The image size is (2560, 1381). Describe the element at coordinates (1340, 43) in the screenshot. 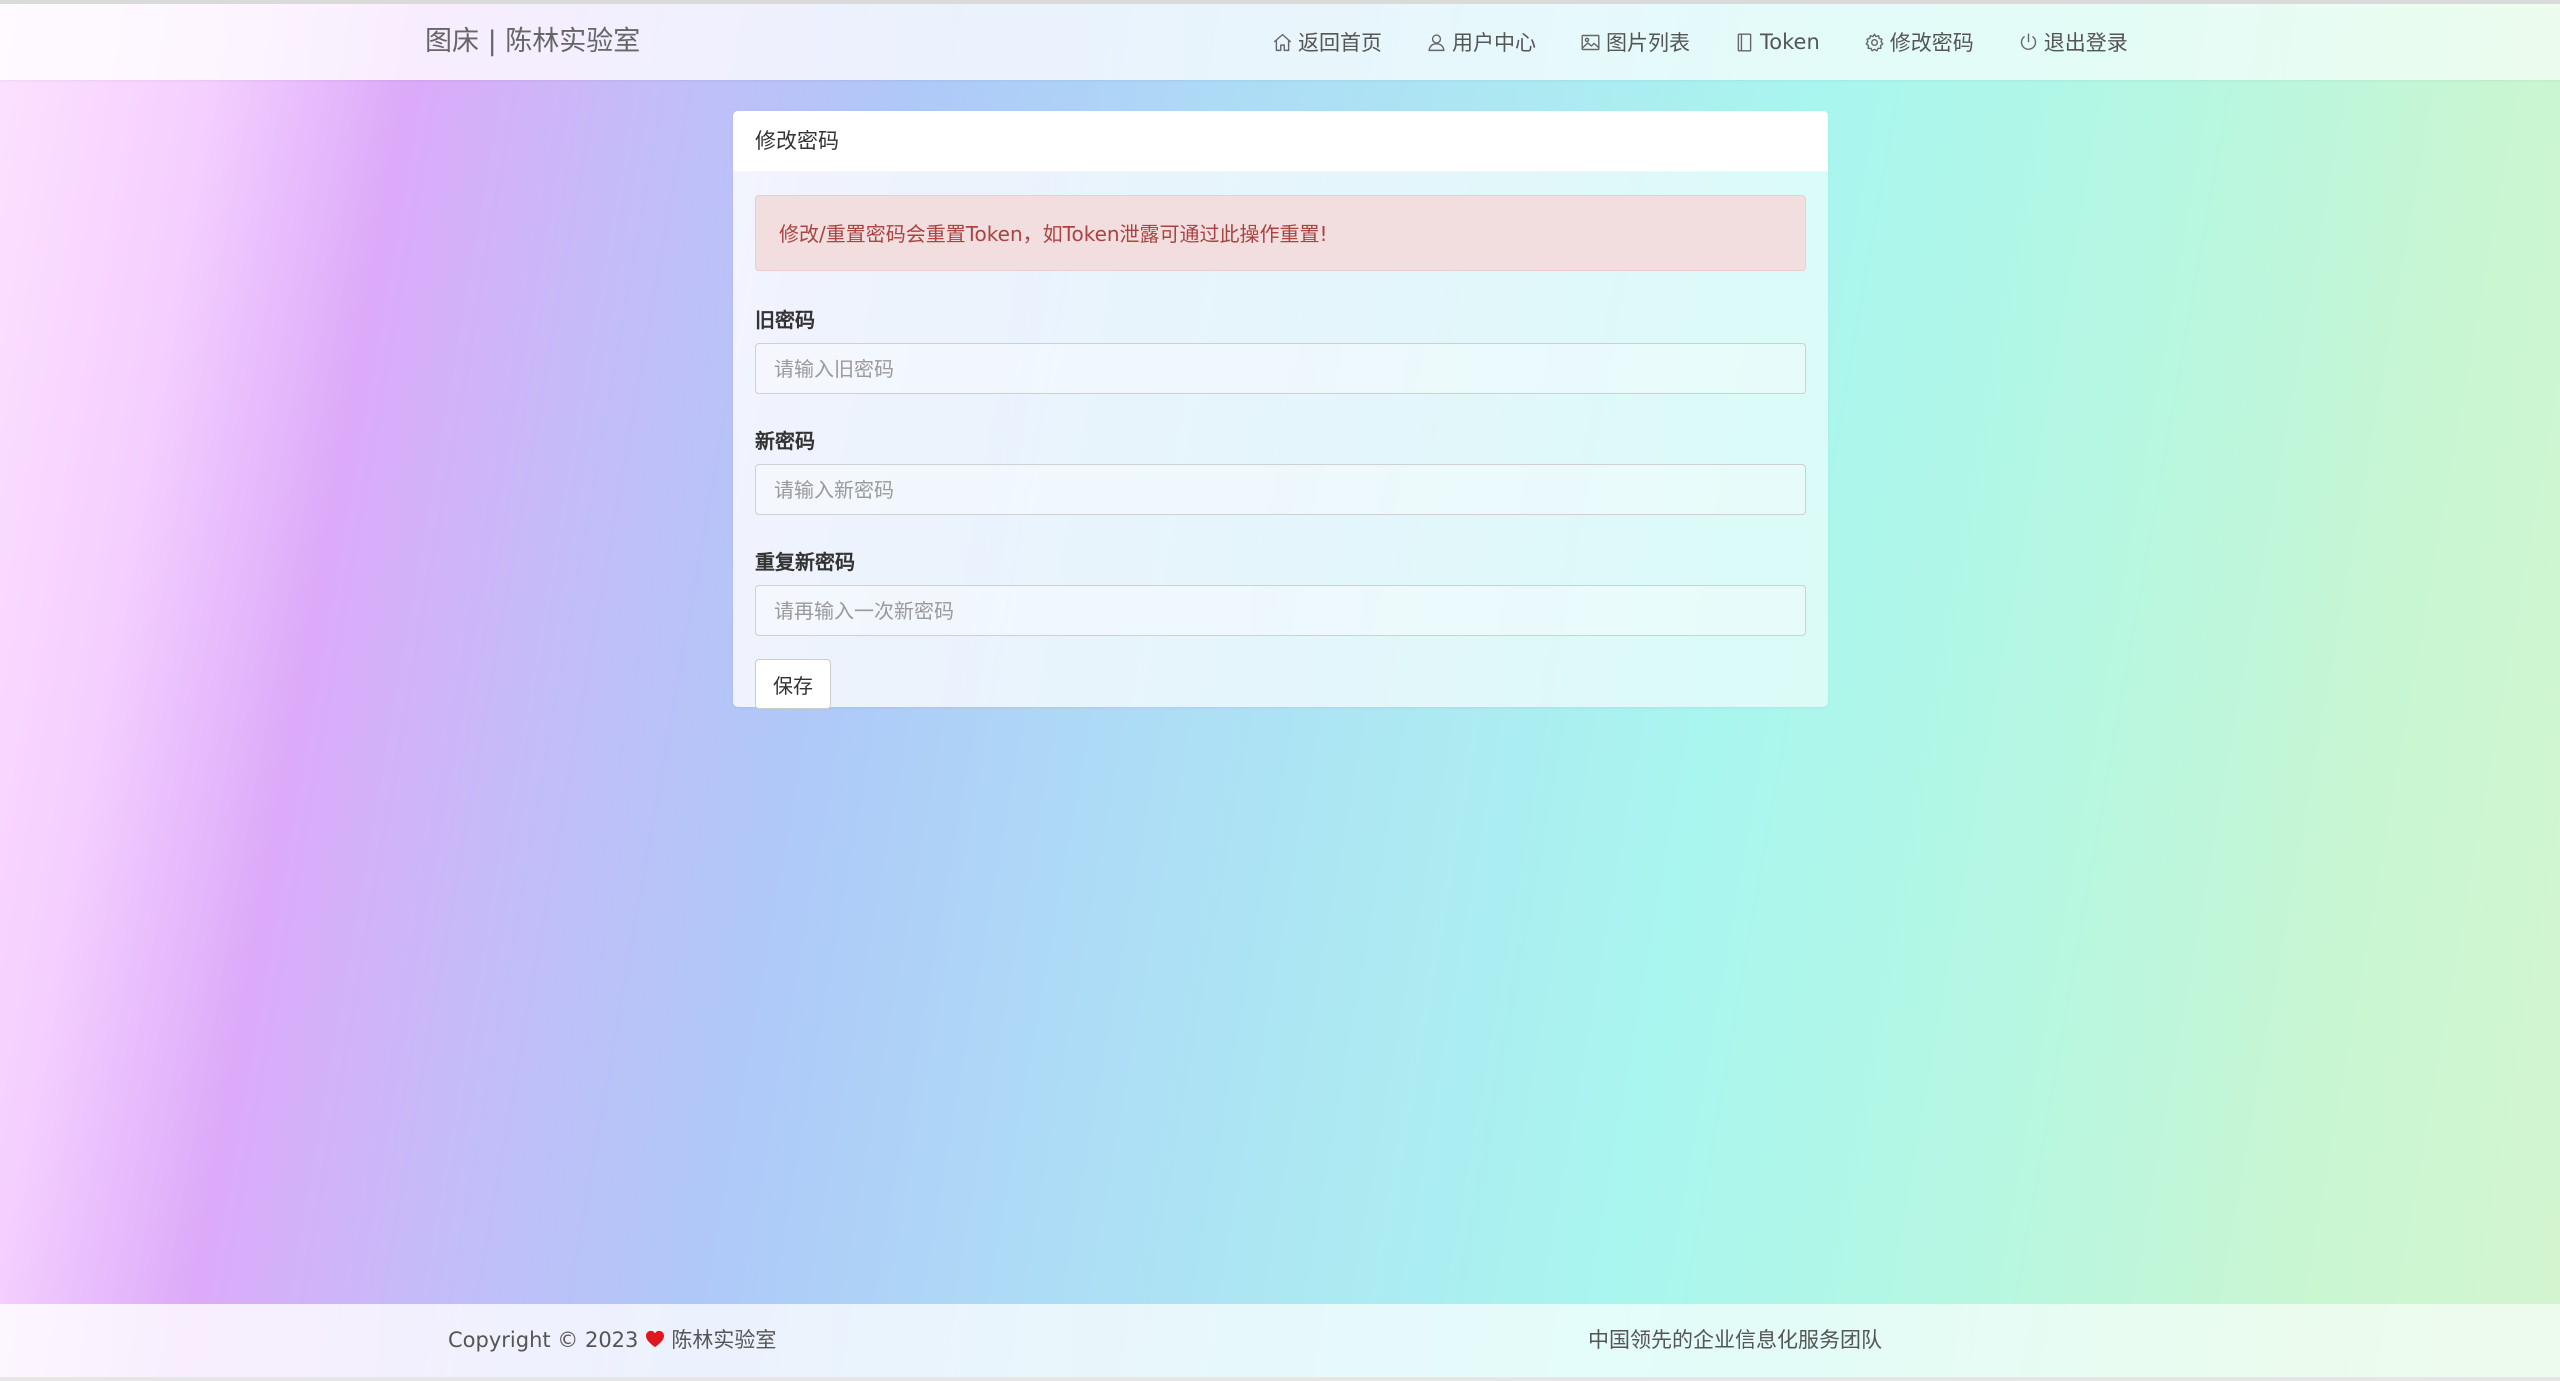

I see `nav-item-label: 返回首页` at that location.